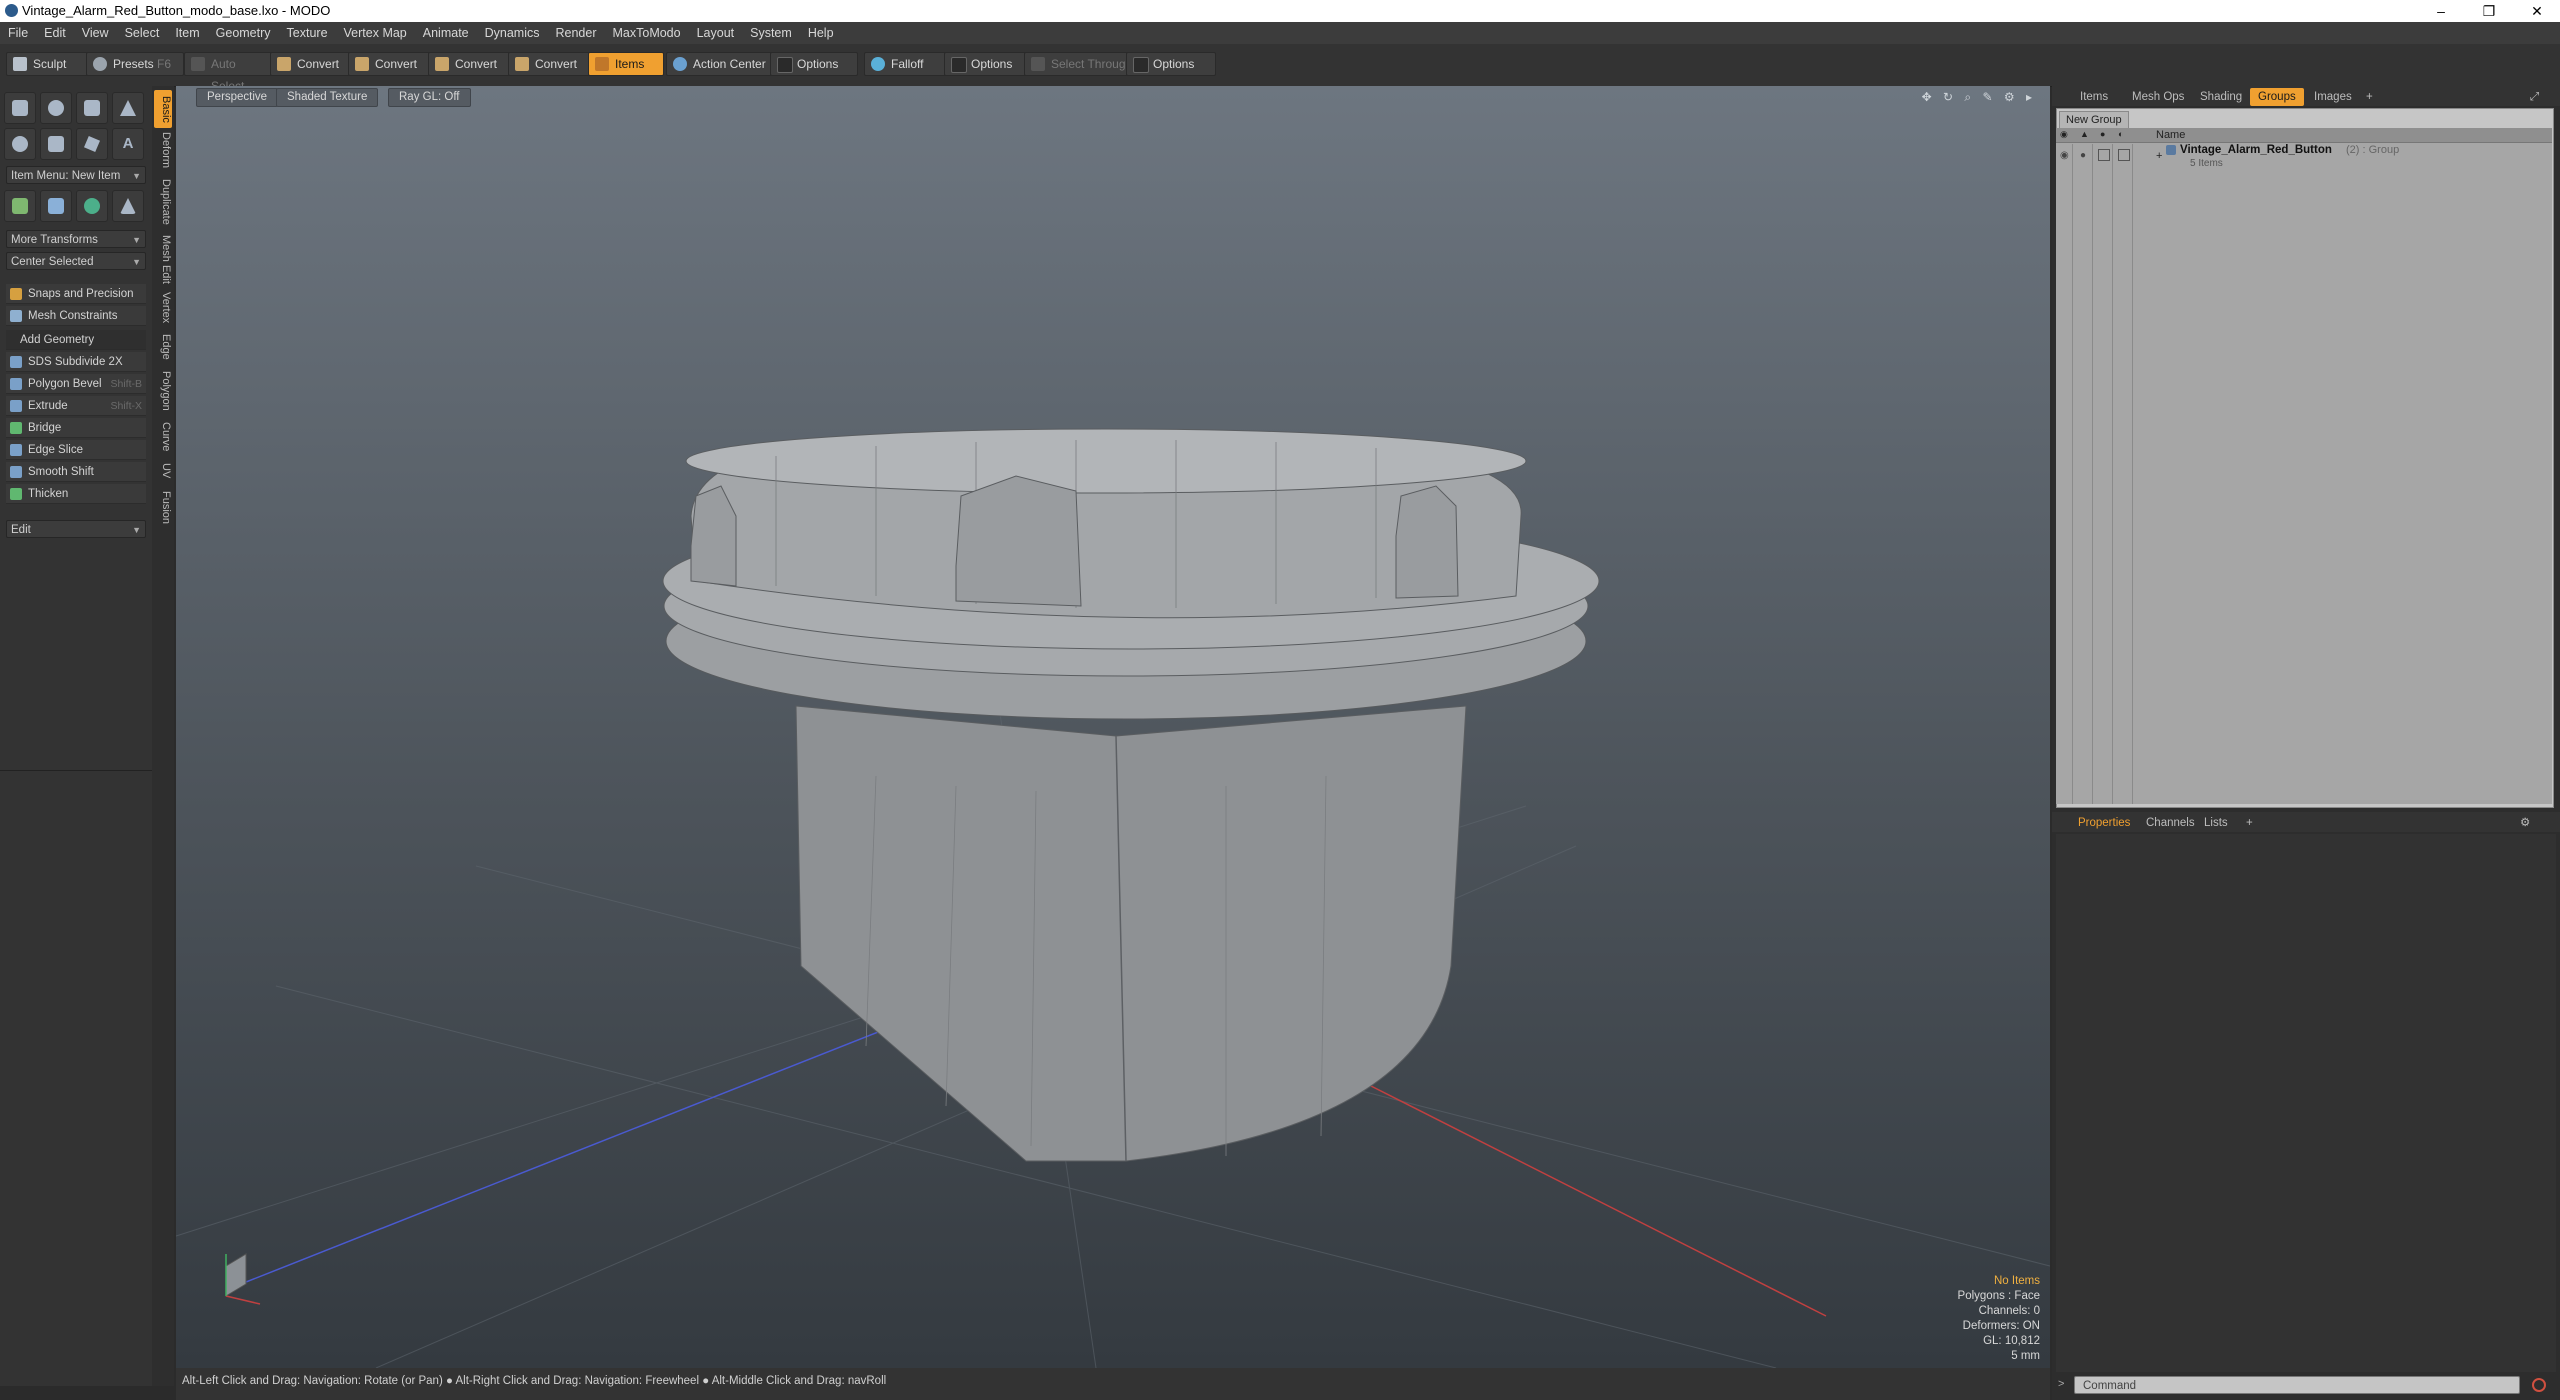 This screenshot has width=2560, height=1400. I want to click on items-mode-button: Items, so click(626, 64).